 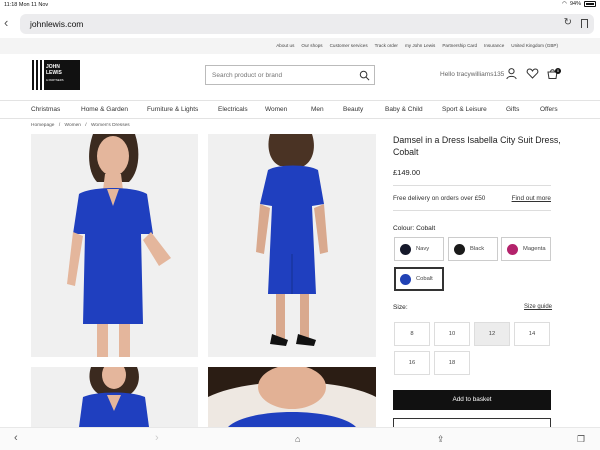 I want to click on back-icon: ‹, so click(x=16, y=438).